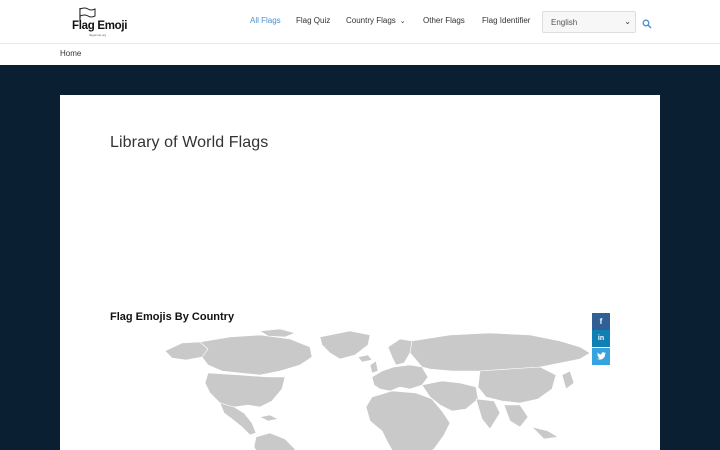 This screenshot has height=450, width=720. What do you see at coordinates (238, 419) in the screenshot?
I see `map-region-mexico` at bounding box center [238, 419].